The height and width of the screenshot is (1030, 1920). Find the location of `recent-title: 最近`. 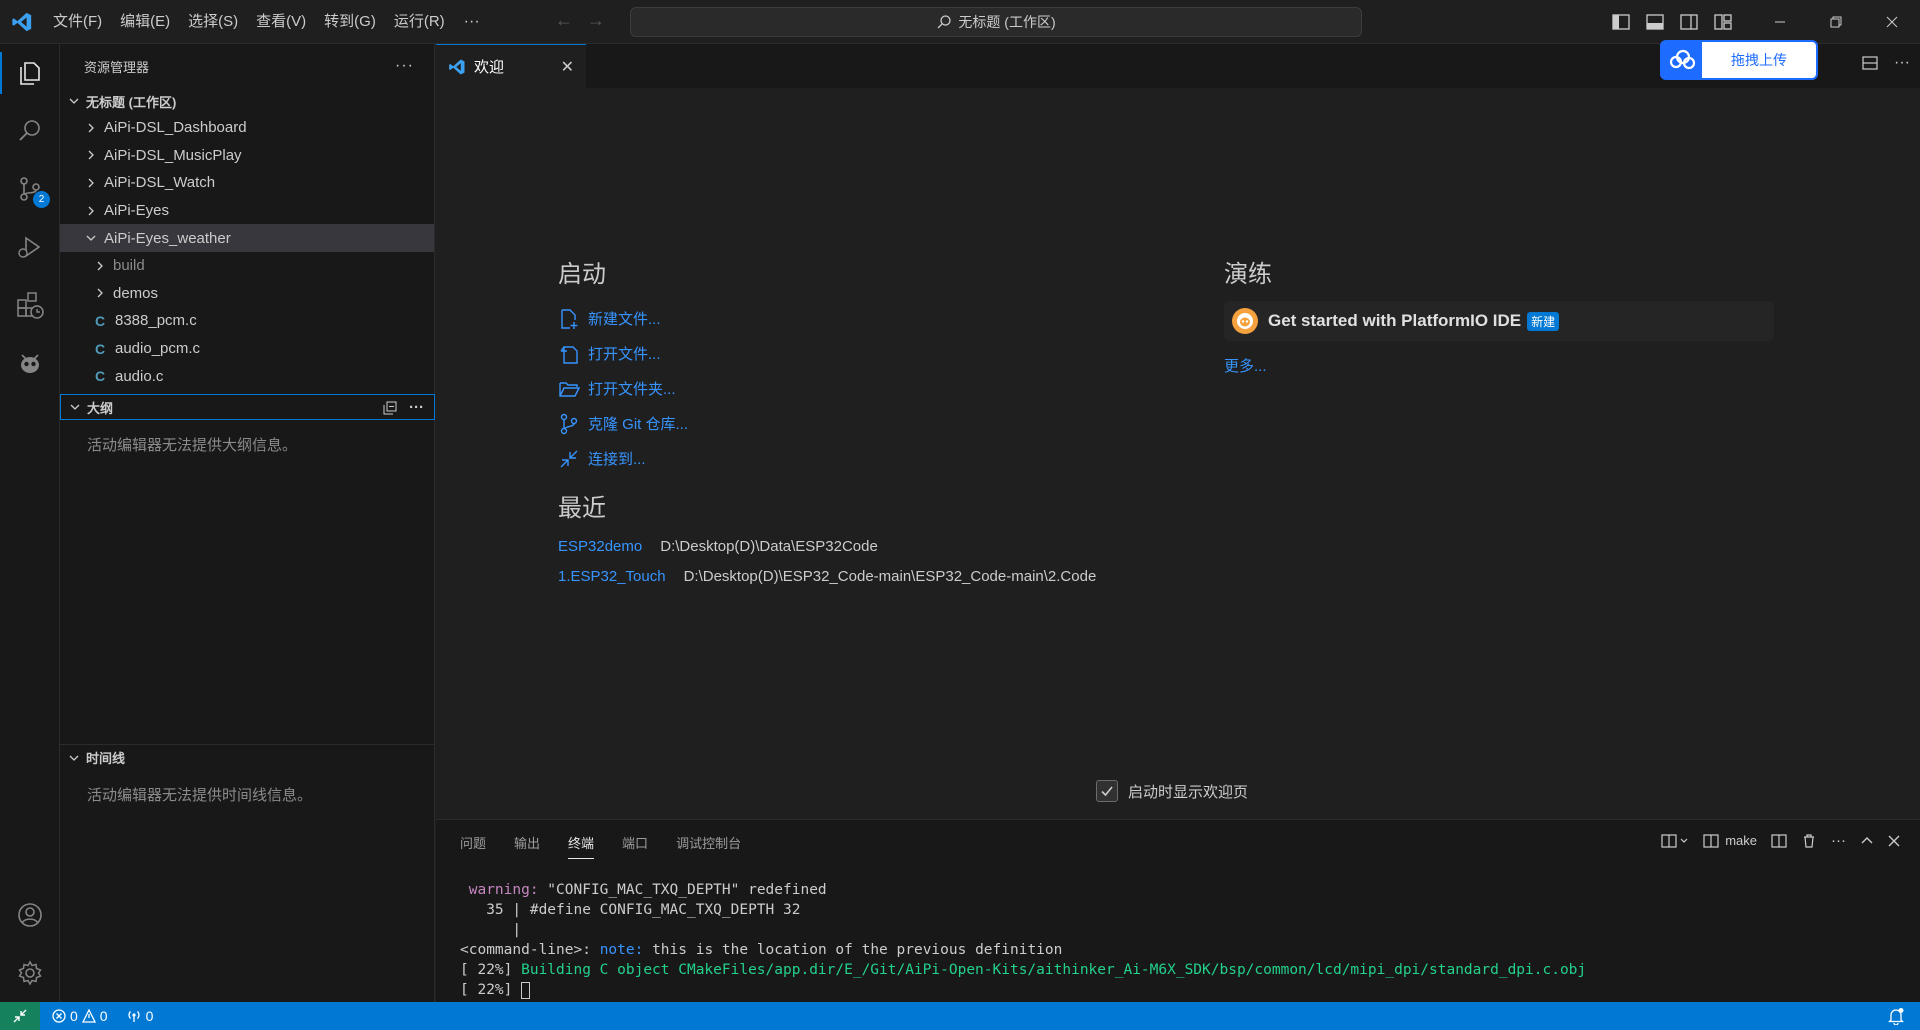

recent-title: 最近 is located at coordinates (582, 508).